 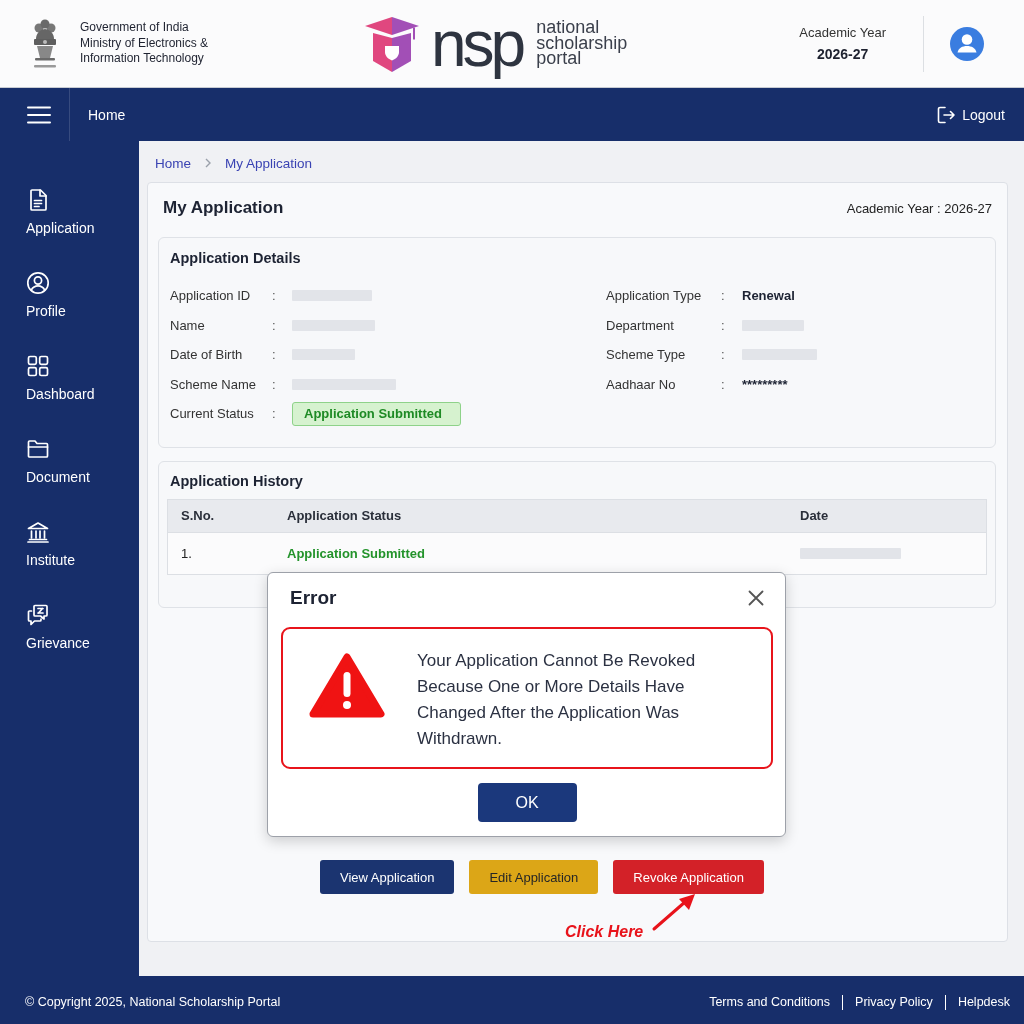 I want to click on sidebar-item: Grievance, so click(x=58, y=627).